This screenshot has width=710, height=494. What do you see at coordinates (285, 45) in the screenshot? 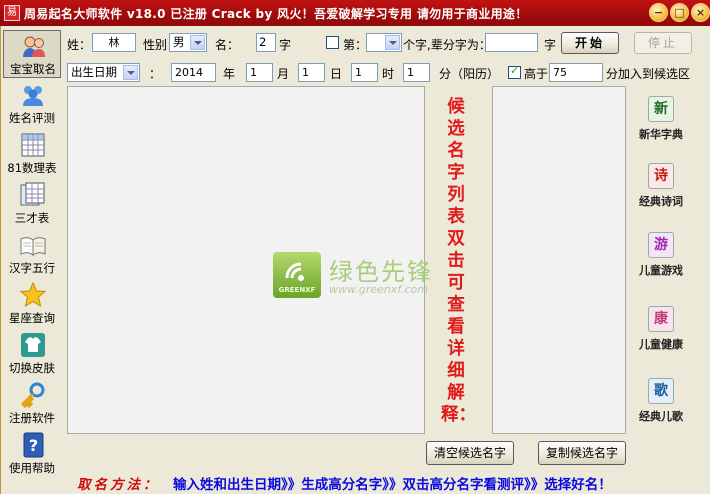
I see `name-length-unit: 字` at bounding box center [285, 45].